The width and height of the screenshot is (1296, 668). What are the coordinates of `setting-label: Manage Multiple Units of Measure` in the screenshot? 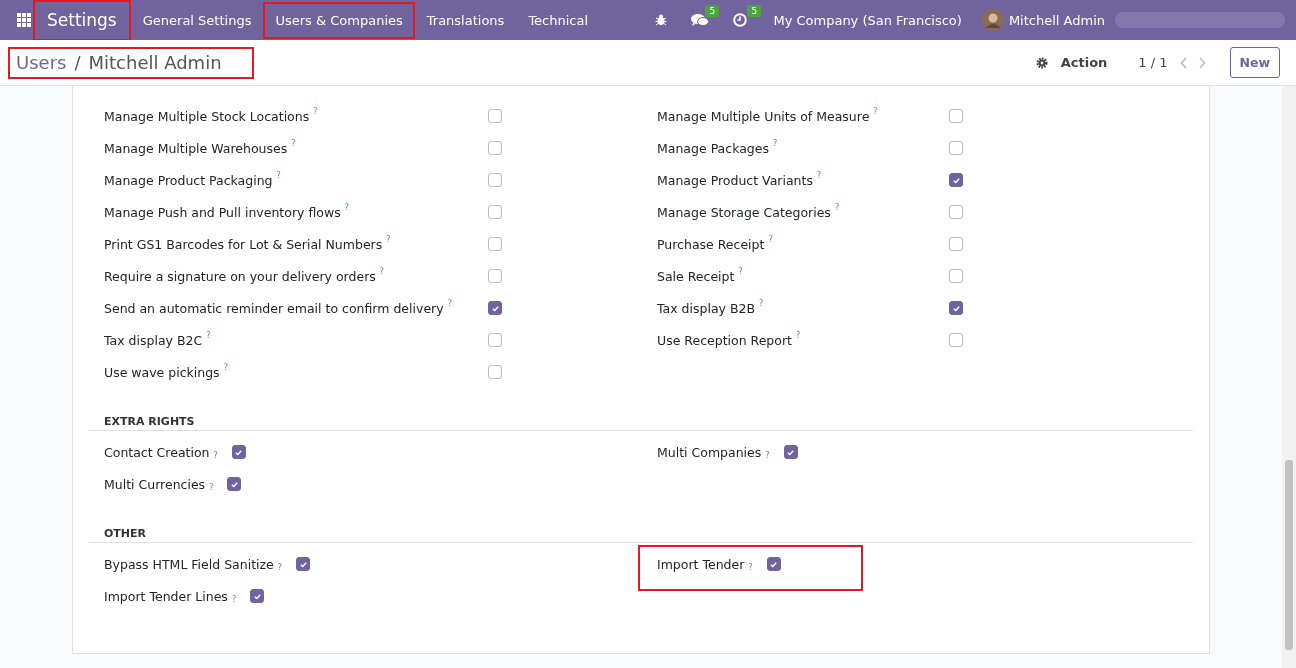 It's located at (763, 116).